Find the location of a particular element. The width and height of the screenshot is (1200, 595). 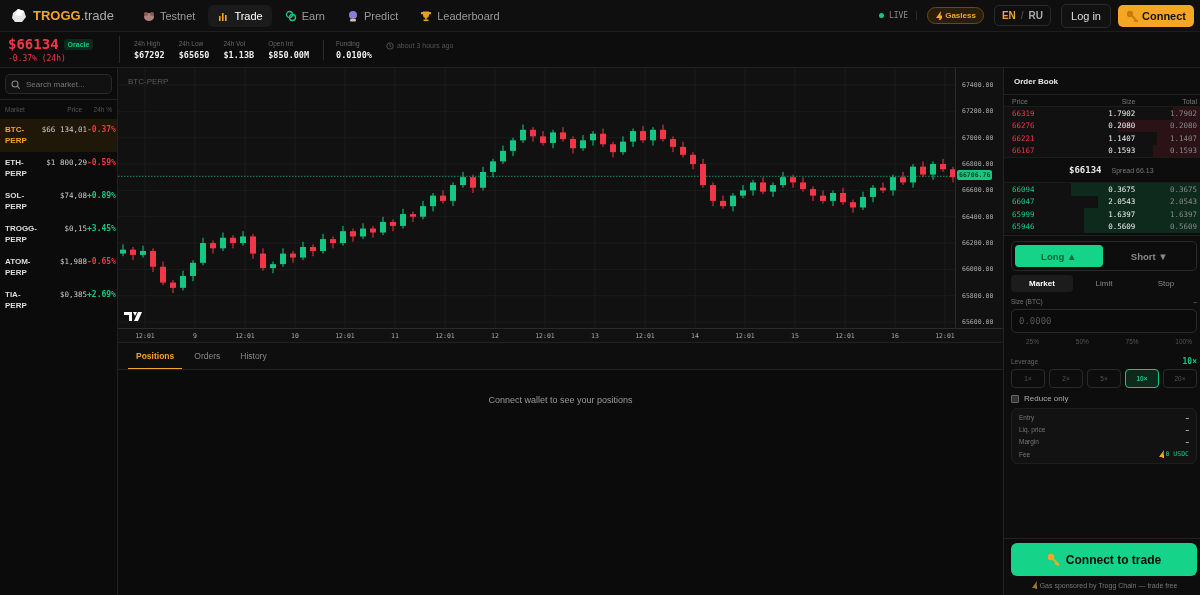

nav-tab: Earn is located at coordinates (304, 15).